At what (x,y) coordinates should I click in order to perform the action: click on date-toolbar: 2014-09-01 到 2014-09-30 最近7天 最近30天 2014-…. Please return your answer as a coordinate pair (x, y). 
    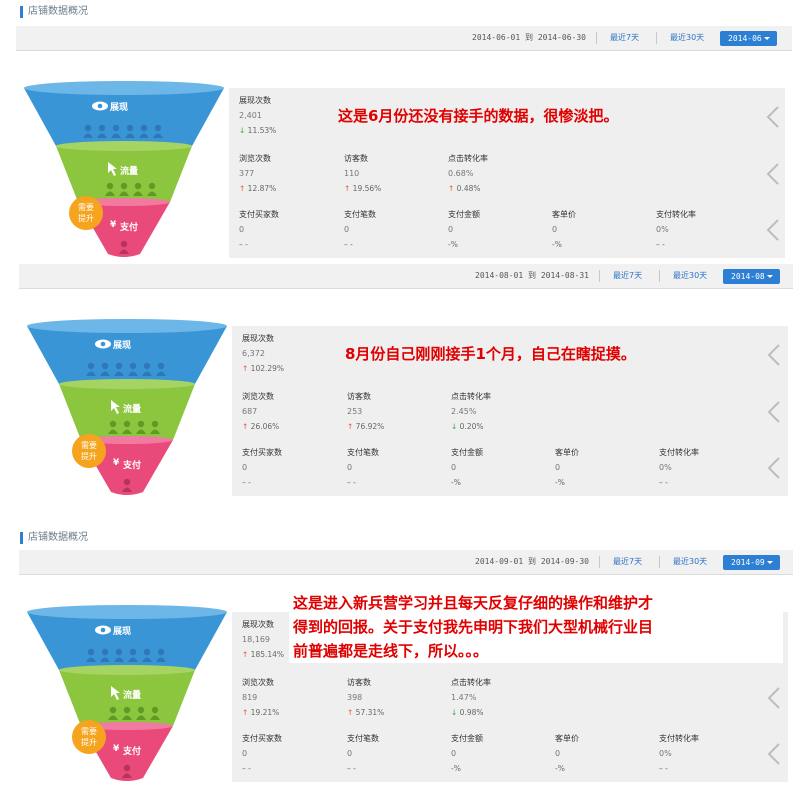
    Looking at the image, I should click on (406, 562).